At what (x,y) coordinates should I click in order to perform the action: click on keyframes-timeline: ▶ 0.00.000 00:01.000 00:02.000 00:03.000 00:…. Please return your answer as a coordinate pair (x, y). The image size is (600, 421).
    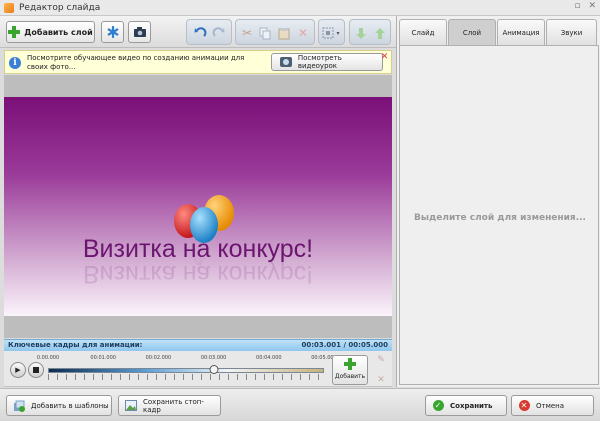
    Looking at the image, I should click on (198, 369).